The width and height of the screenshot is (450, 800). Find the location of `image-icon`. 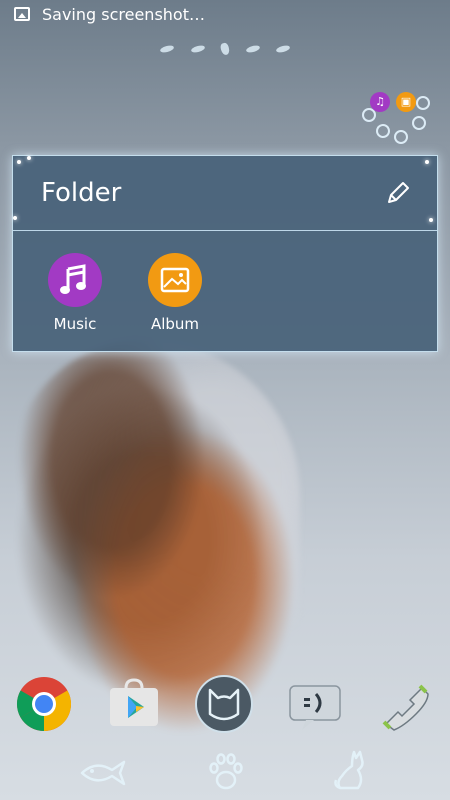

image-icon is located at coordinates (22, 14).